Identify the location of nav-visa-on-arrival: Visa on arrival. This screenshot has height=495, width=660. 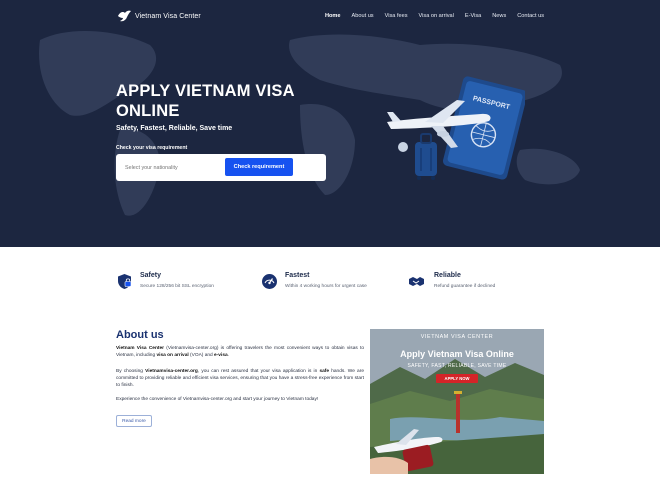
(436, 16).